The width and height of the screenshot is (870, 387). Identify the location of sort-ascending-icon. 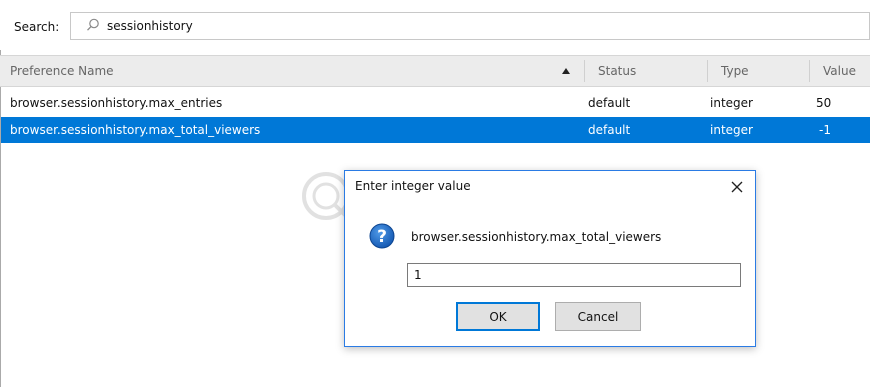
(566, 71).